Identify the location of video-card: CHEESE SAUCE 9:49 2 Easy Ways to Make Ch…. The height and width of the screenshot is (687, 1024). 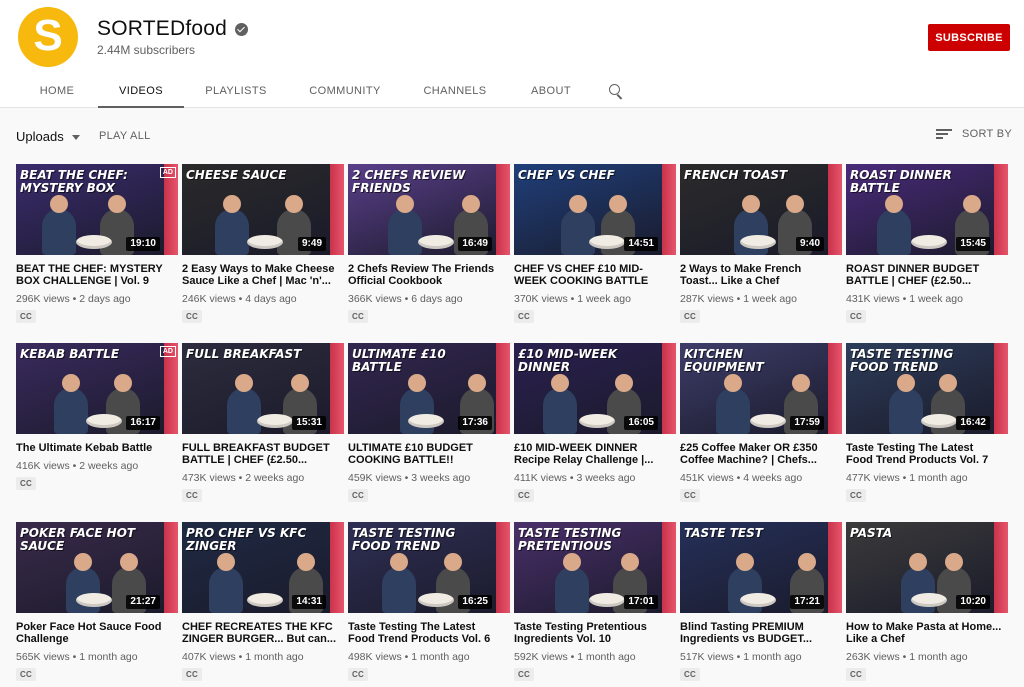
(263, 253).